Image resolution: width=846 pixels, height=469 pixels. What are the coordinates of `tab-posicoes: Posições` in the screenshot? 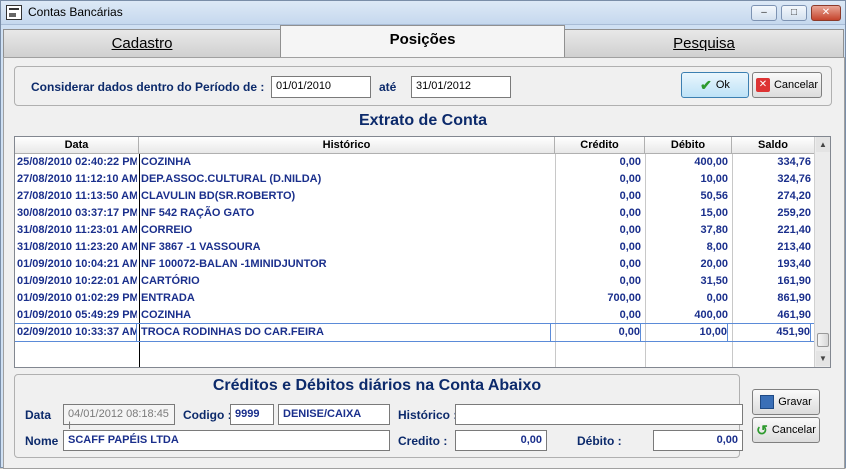 It's located at (422, 41).